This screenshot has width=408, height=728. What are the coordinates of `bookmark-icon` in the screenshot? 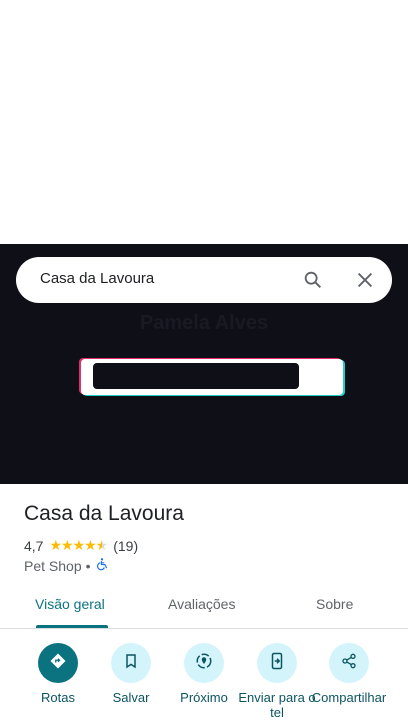 It's located at (131, 663).